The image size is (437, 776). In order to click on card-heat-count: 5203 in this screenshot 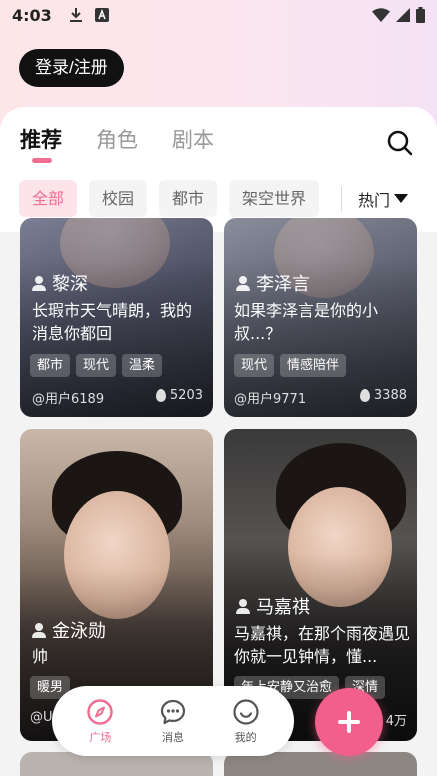, I will do `click(186, 395)`.